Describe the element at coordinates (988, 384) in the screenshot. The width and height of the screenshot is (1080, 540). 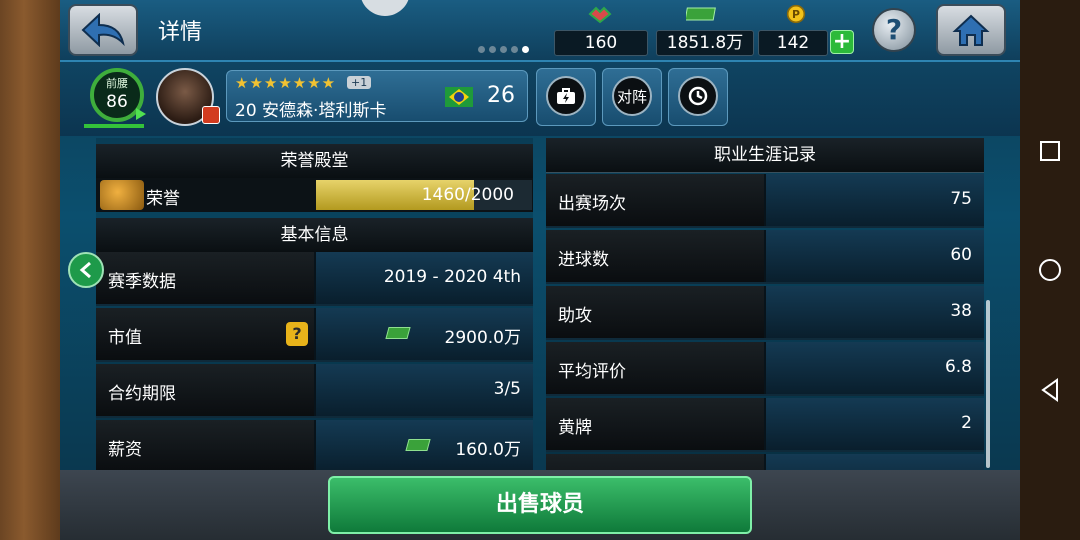
I see `scrollbar` at that location.